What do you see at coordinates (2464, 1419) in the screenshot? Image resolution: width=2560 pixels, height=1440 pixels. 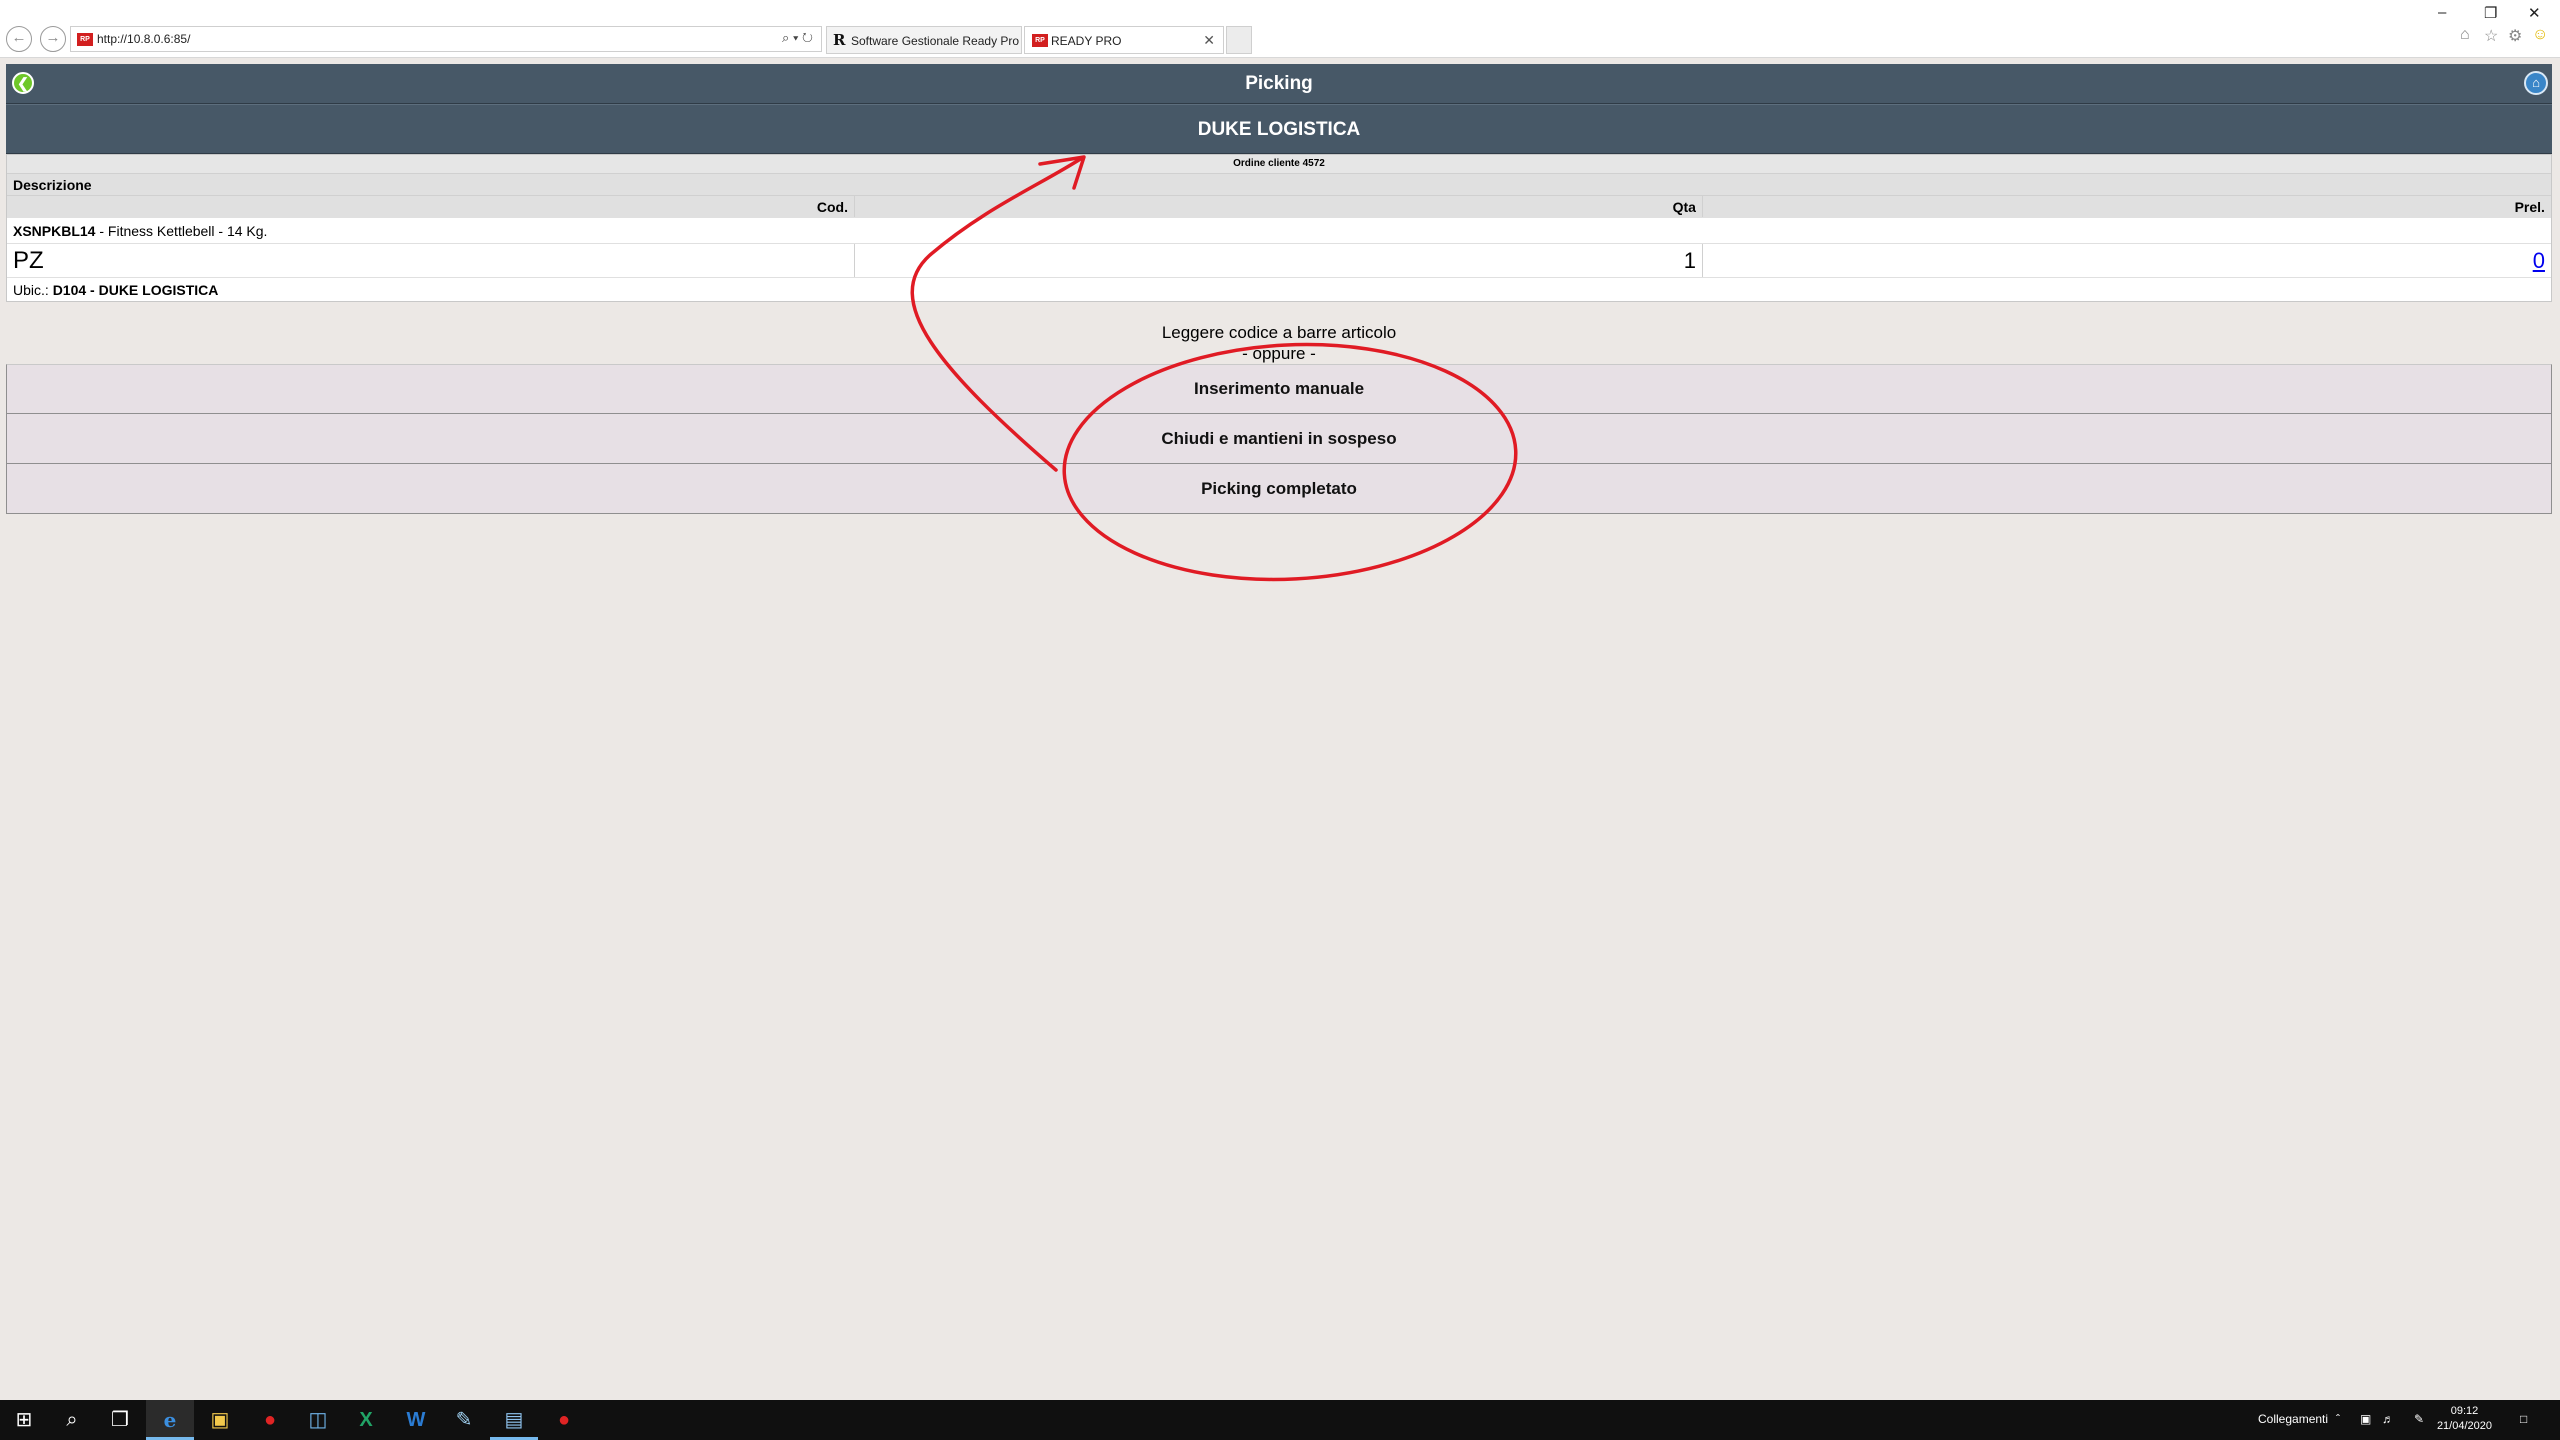 I see `system-clock: 09:12 21/04/2020` at bounding box center [2464, 1419].